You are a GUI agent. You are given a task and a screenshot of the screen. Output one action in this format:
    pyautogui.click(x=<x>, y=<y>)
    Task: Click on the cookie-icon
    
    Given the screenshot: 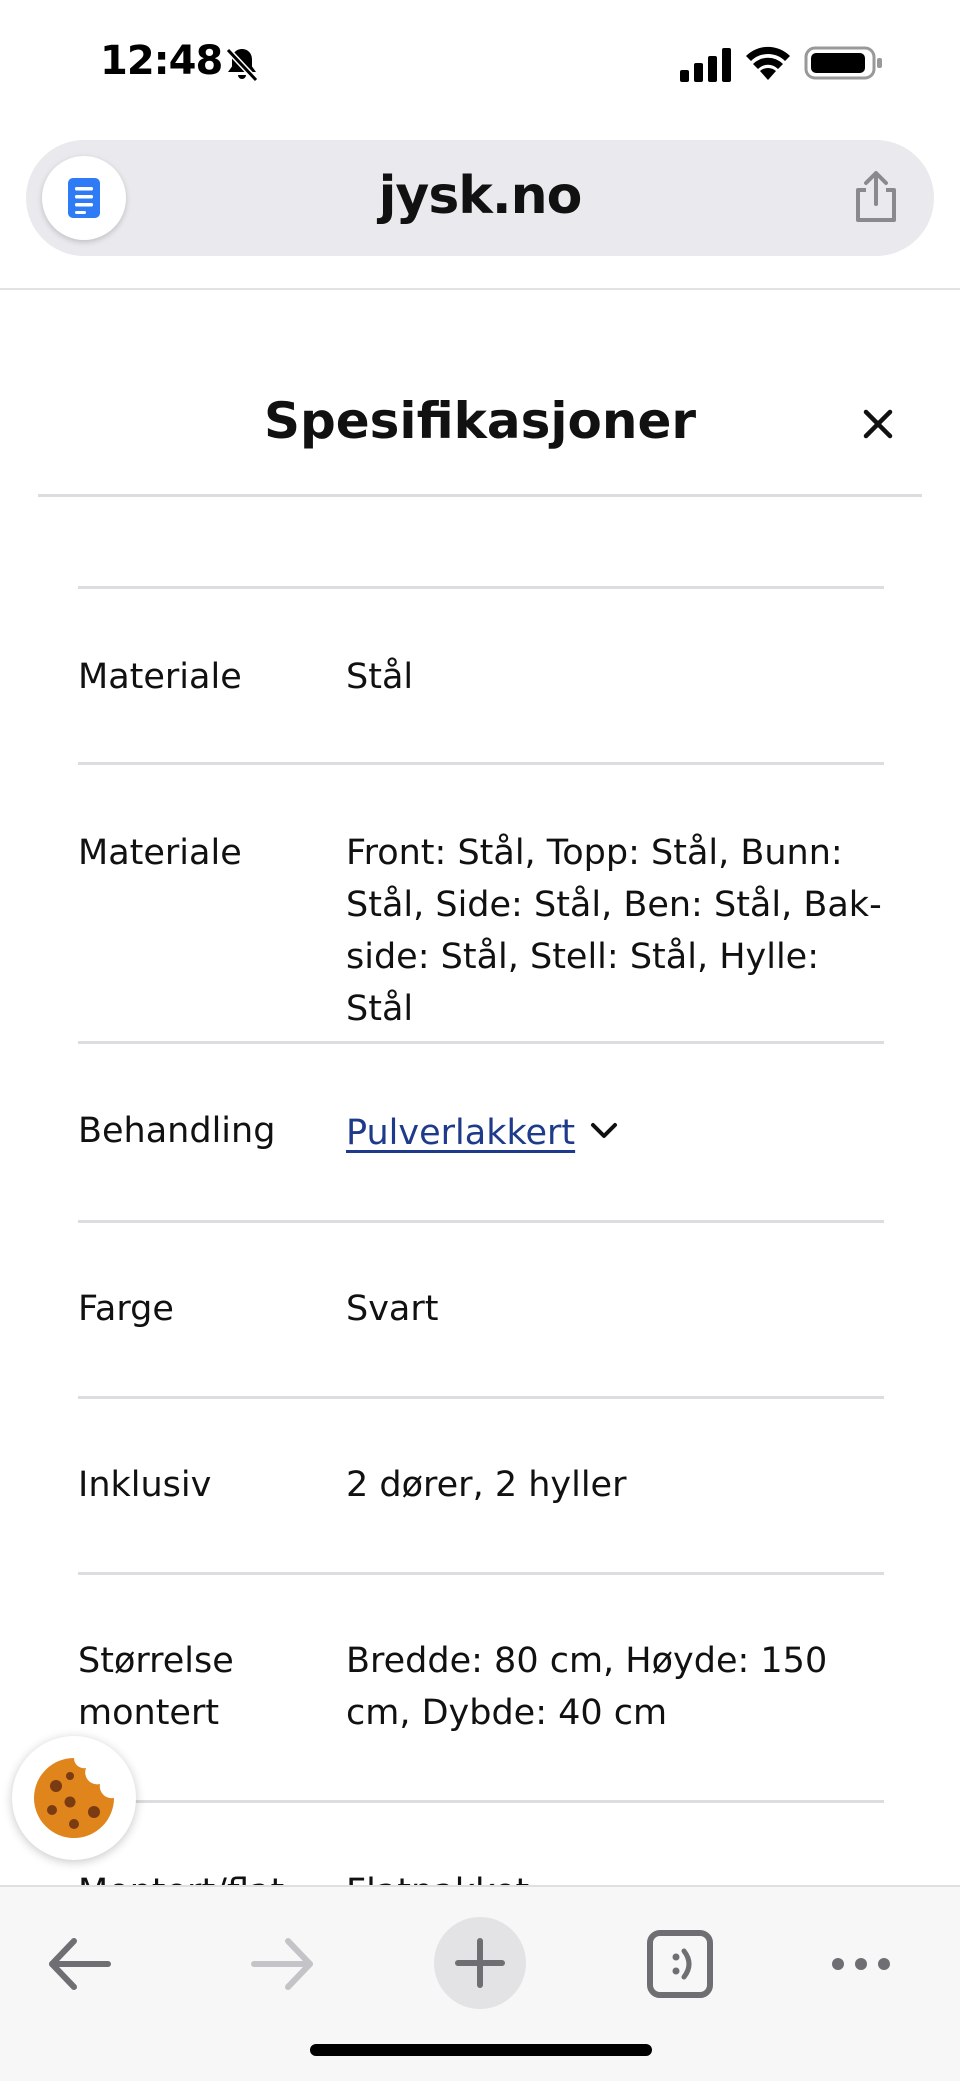 What is the action you would take?
    pyautogui.click(x=74, y=1798)
    